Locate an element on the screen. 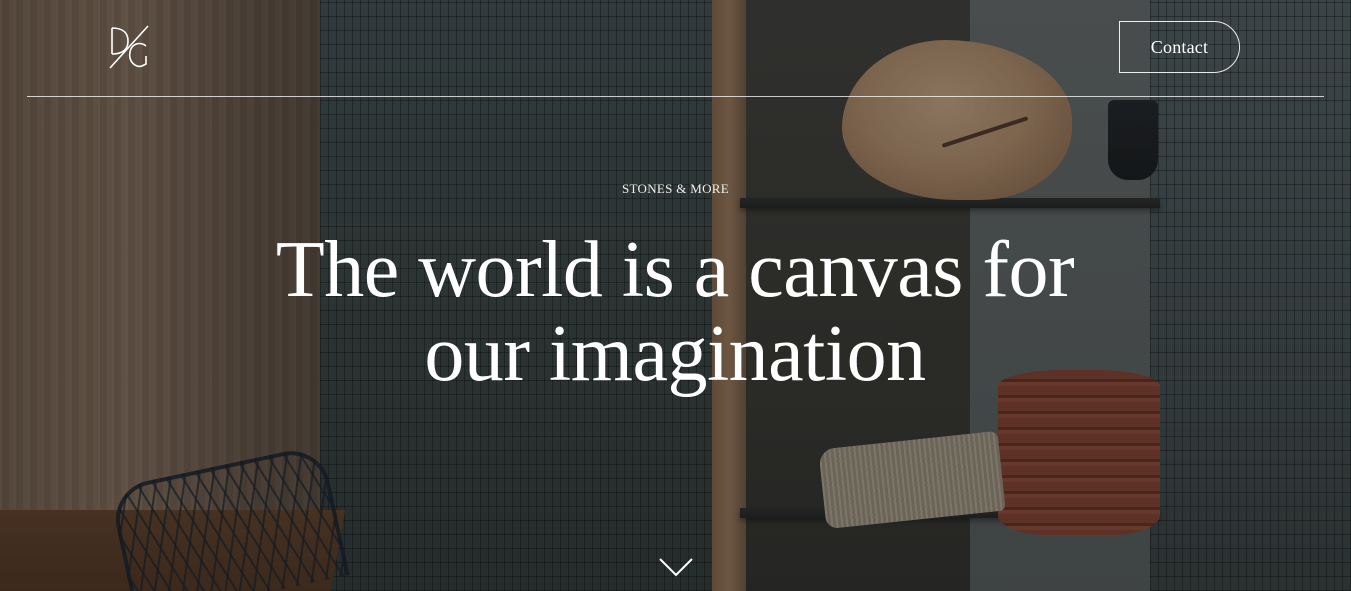 The image size is (1351, 591). contact-button: Contact is located at coordinates (1179, 47).